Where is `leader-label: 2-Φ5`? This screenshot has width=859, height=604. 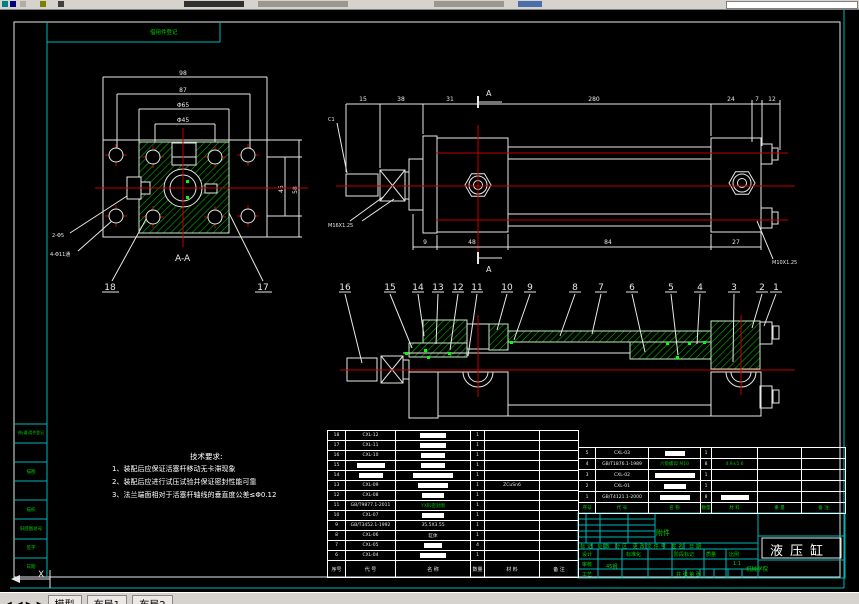
leader-label: 2-Φ5 is located at coordinates (58, 236).